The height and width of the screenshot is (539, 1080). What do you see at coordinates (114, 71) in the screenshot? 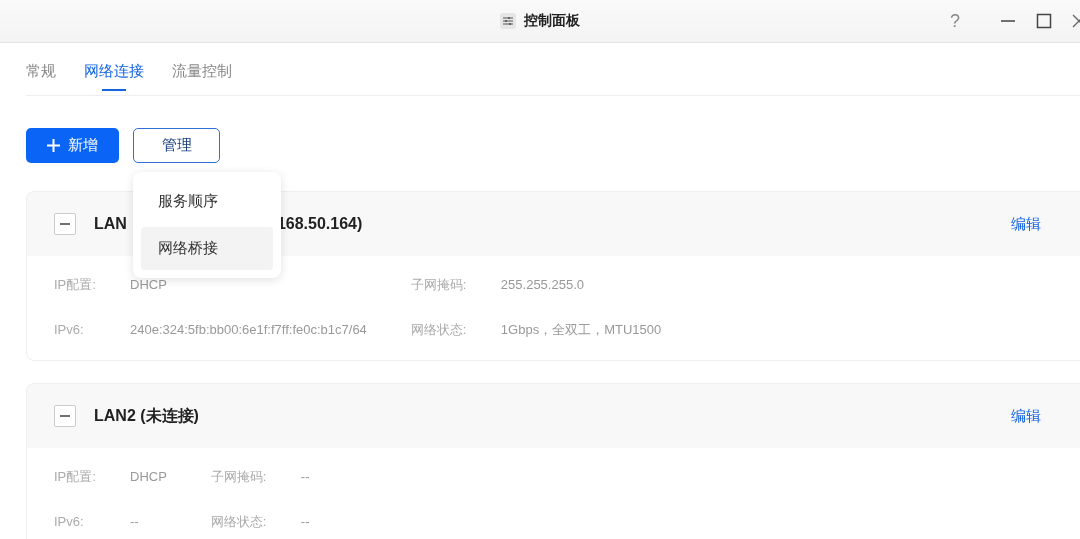
I see `tab: 网络连接` at bounding box center [114, 71].